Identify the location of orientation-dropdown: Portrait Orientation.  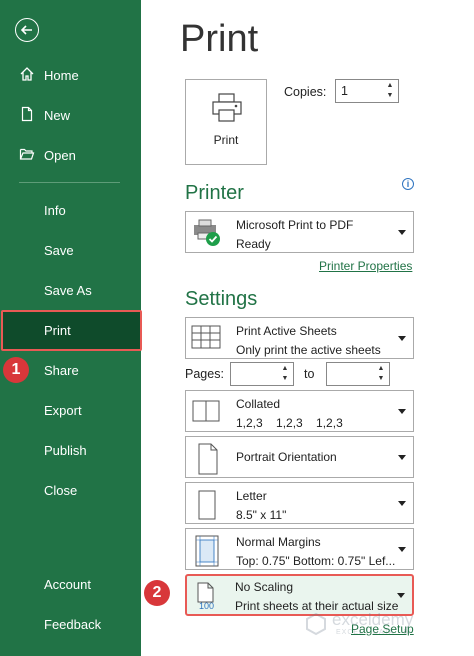
(299, 457).